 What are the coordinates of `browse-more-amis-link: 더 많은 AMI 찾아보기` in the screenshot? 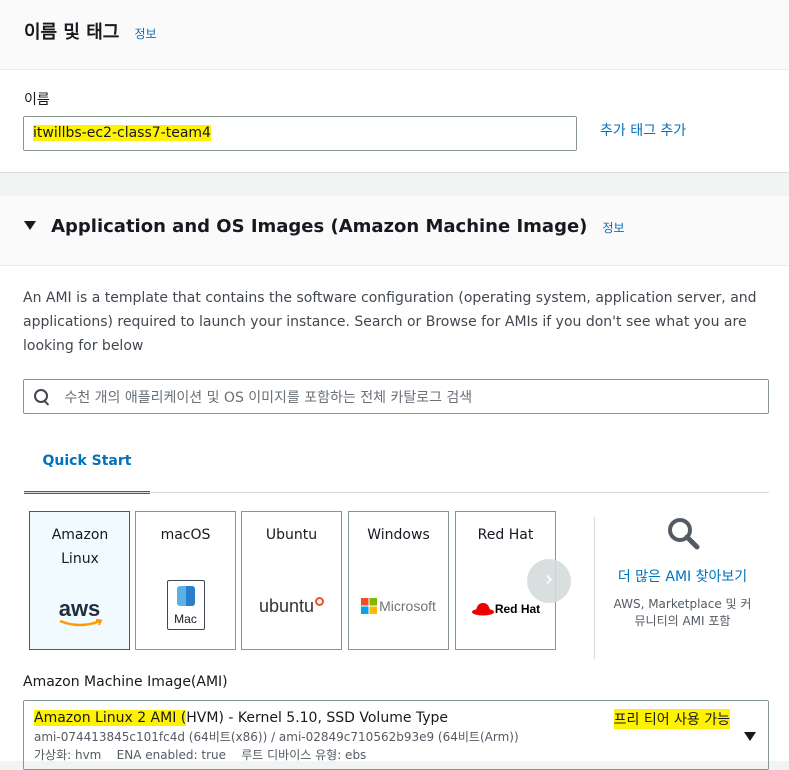 It's located at (682, 577).